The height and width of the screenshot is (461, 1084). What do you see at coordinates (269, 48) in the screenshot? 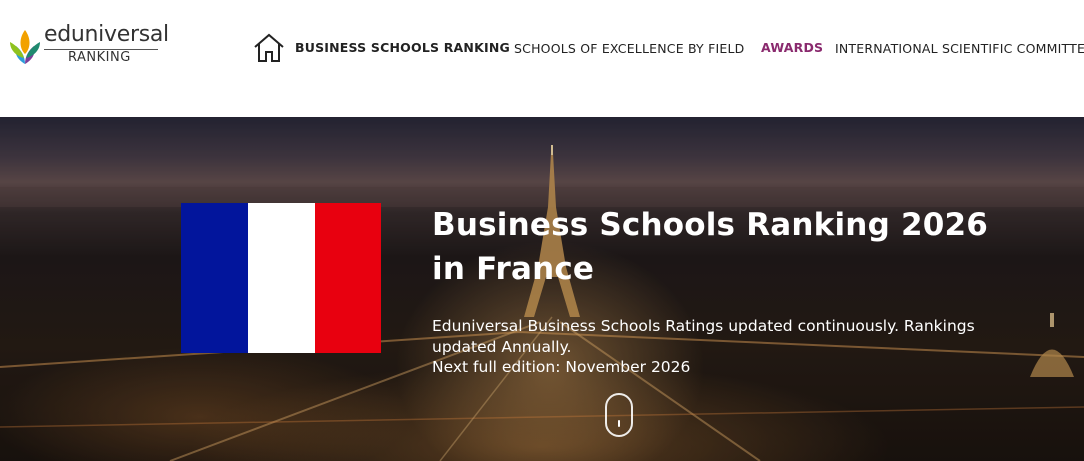
I see `home-icon` at bounding box center [269, 48].